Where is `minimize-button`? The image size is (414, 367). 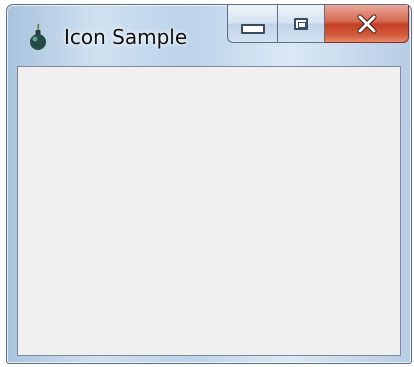 minimize-button is located at coordinates (252, 24).